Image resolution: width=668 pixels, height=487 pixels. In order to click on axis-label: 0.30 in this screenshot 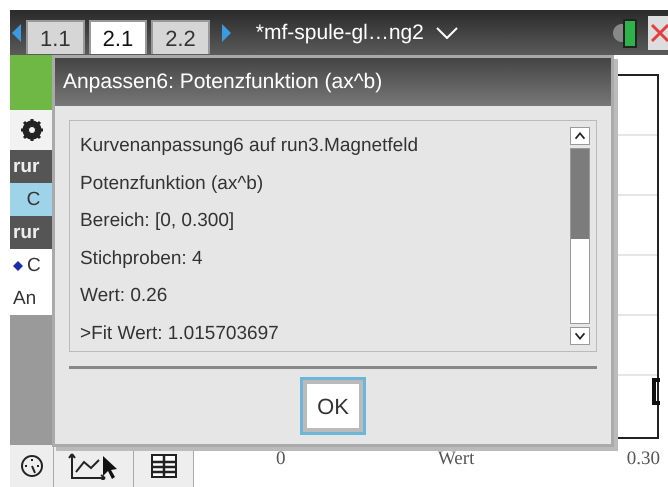, I will do `click(643, 459)`.